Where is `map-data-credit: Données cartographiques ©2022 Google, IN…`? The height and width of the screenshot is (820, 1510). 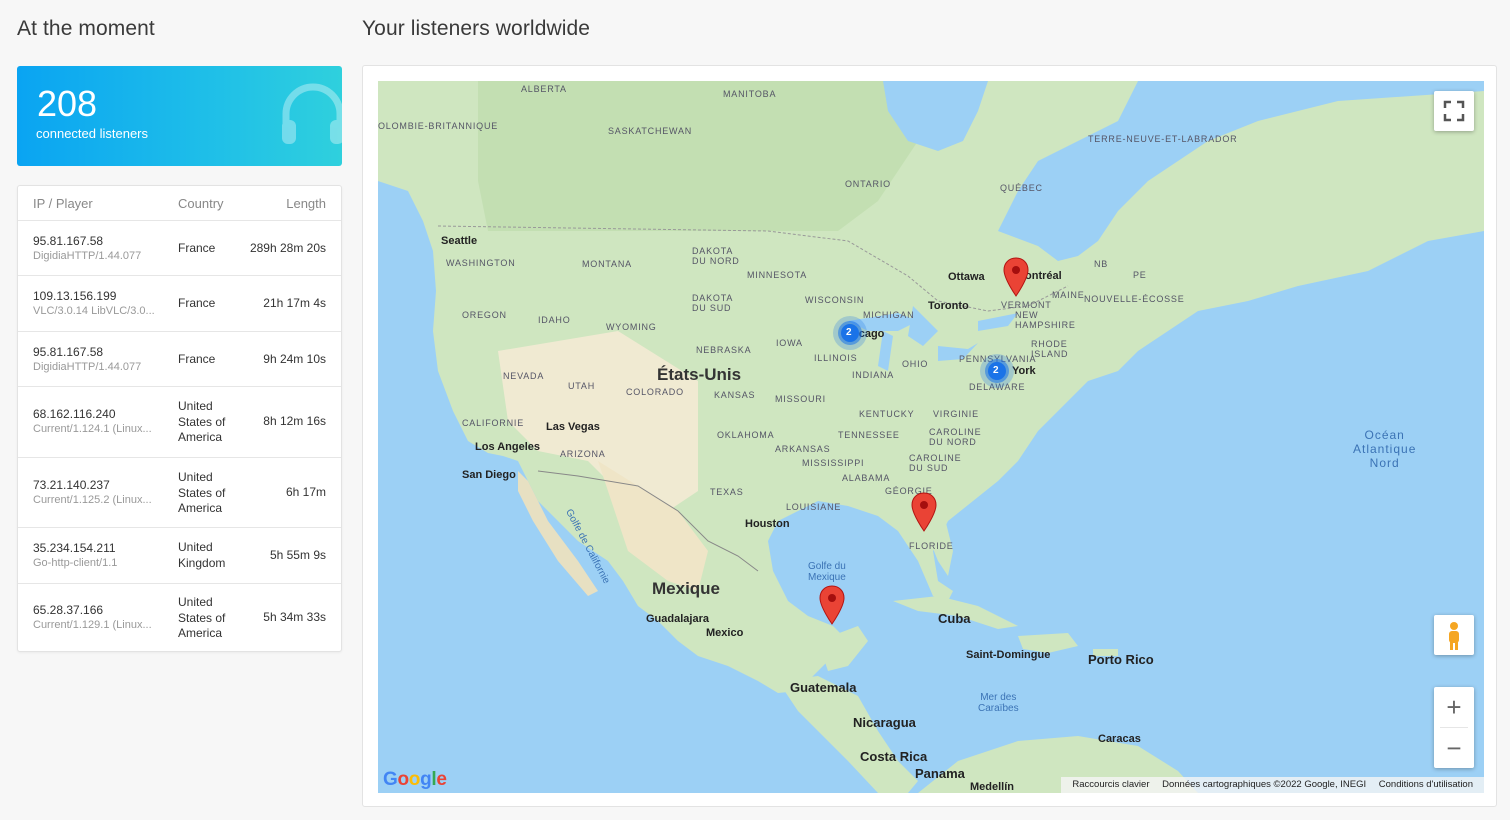 map-data-credit: Données cartographiques ©2022 Google, IN… is located at coordinates (1264, 784).